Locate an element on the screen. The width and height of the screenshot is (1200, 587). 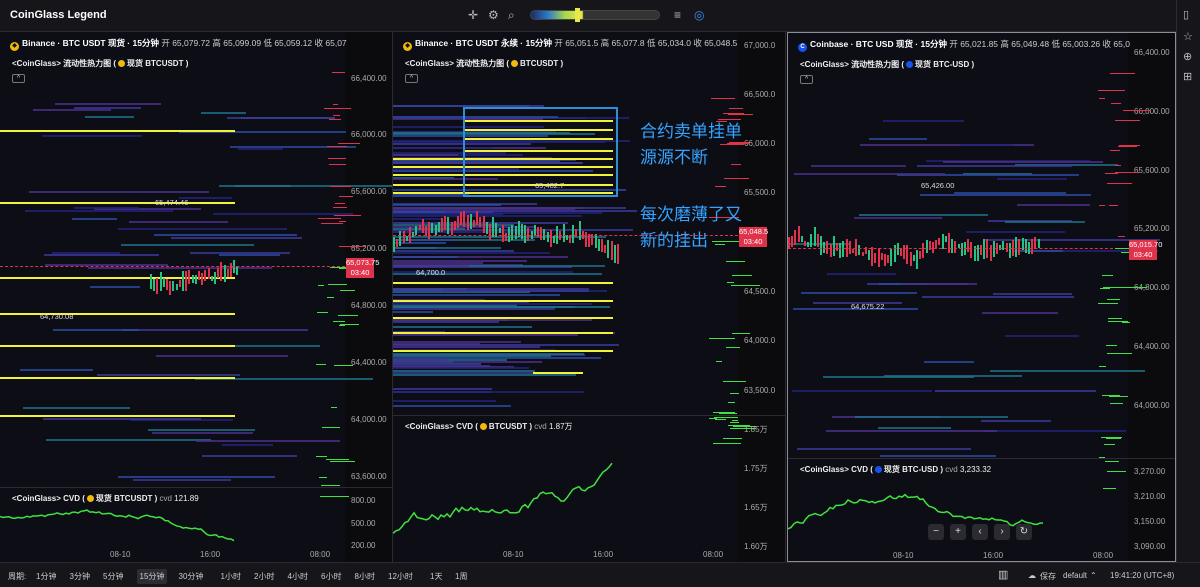
price-tag-time: 03:40 is located at coordinates (753, 241).